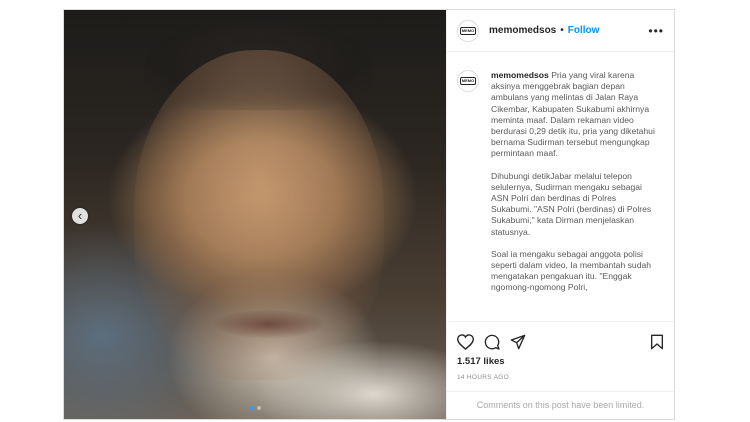 Image resolution: width=750 pixels, height=422 pixels. What do you see at coordinates (656, 31) in the screenshot?
I see `more-options-icon: •••` at bounding box center [656, 31].